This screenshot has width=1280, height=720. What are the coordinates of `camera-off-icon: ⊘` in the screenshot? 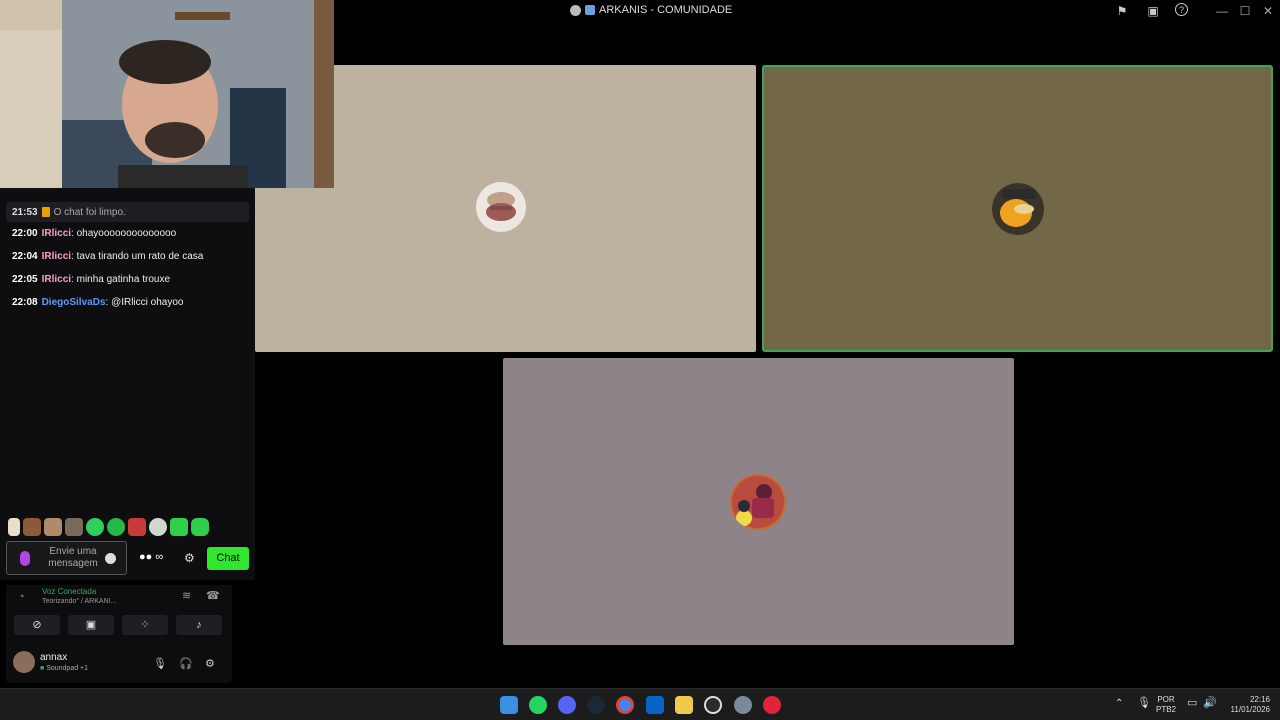 It's located at (37, 625).